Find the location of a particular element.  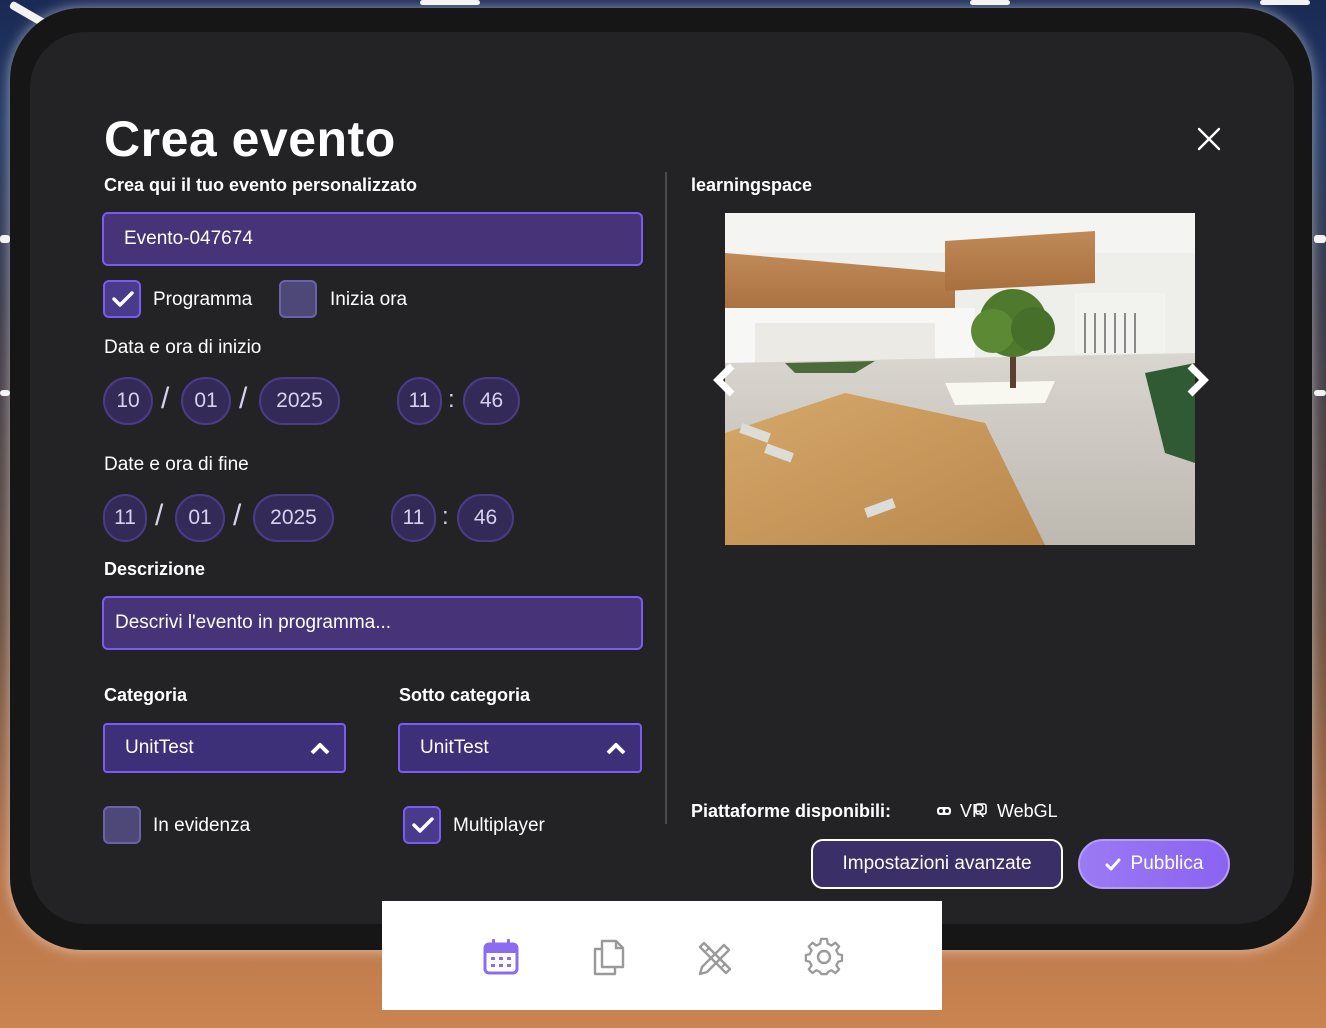

inizia-ora-checkbox is located at coordinates (298, 299).